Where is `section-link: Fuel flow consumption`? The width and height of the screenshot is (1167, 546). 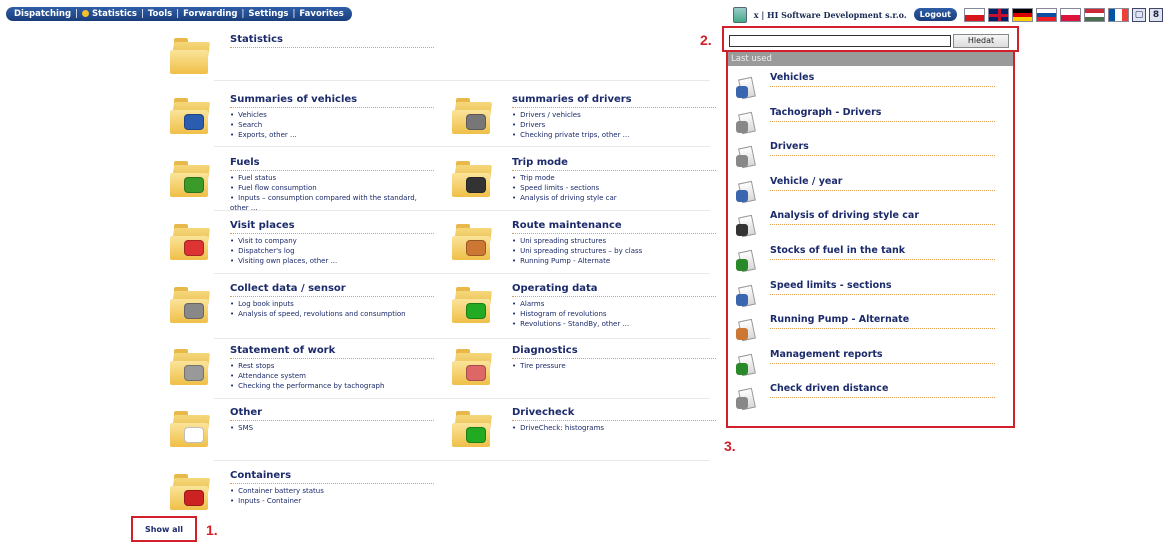
section-link: Fuel flow consumption is located at coordinates (330, 188).